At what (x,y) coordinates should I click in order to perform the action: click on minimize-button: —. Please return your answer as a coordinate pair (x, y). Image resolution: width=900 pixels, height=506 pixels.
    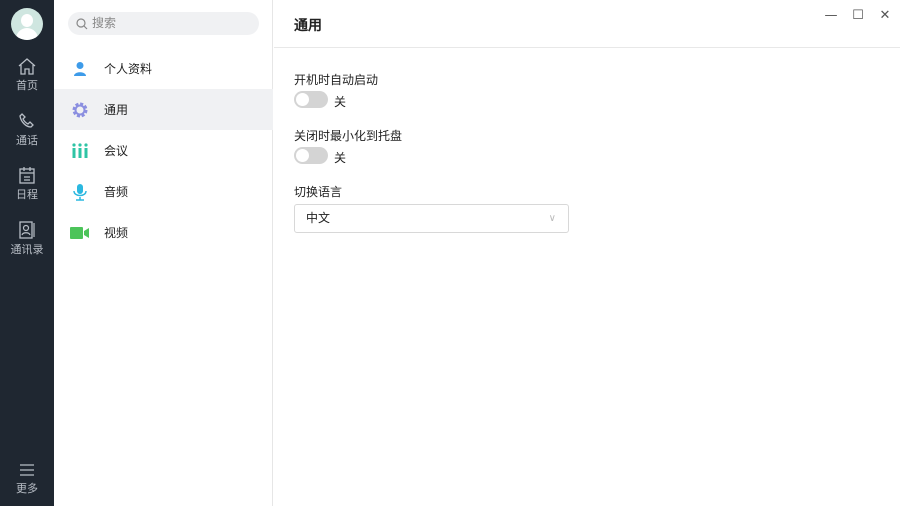
    Looking at the image, I should click on (831, 15).